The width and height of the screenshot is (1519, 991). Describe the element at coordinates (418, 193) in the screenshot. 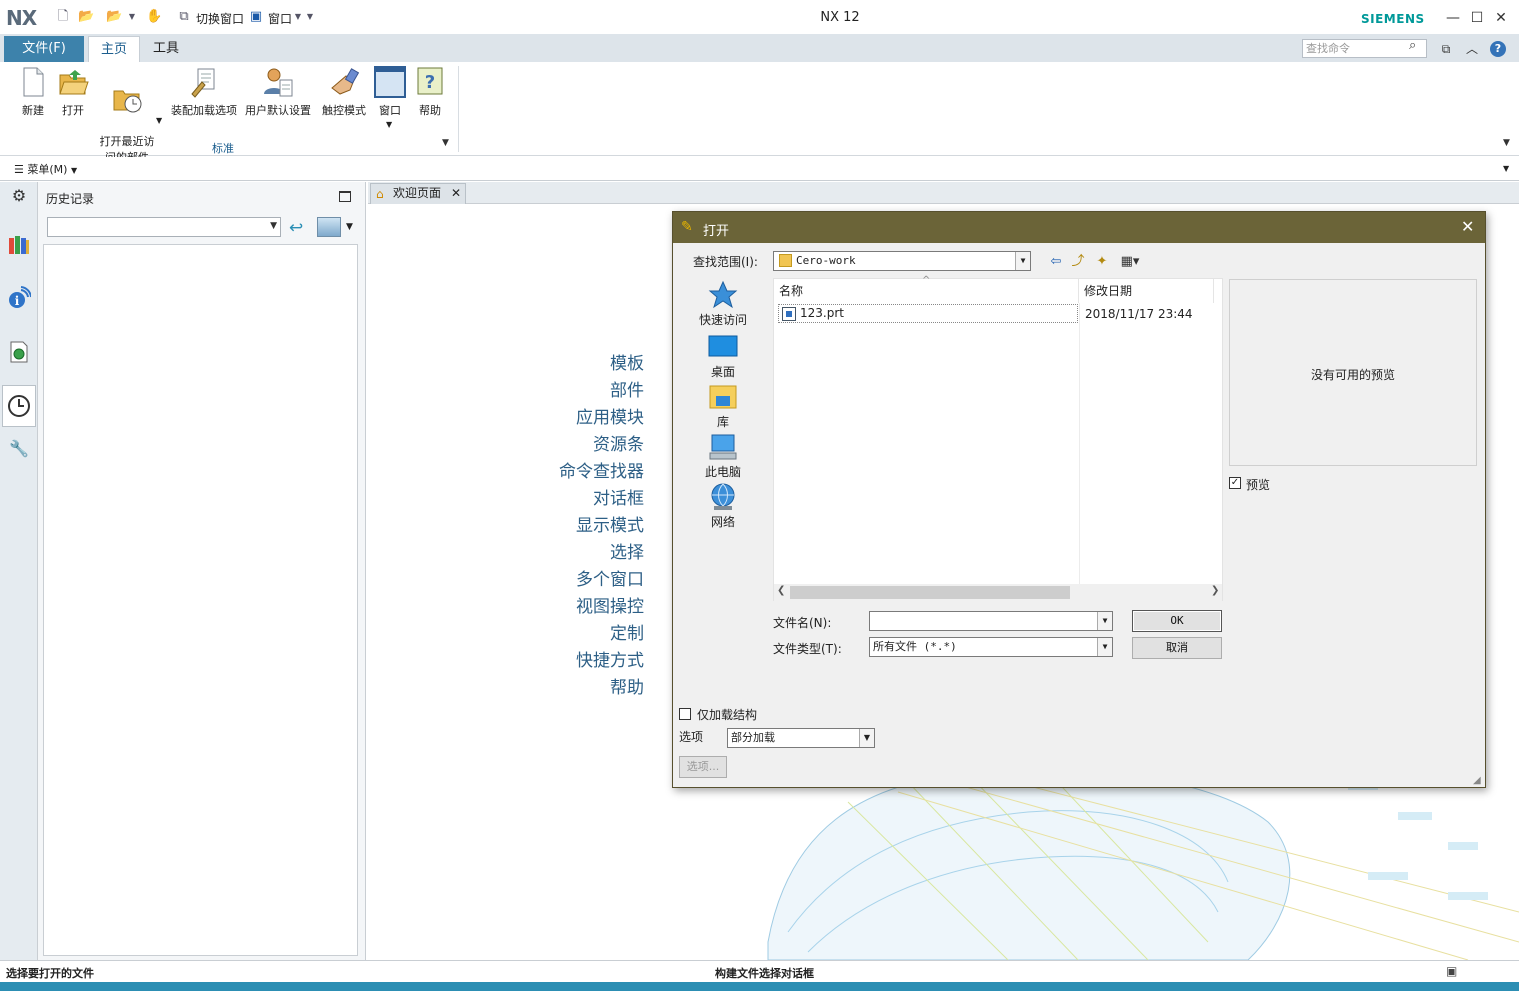

I see `tab-welcome-page: ⌂ 欢迎页面 ✕` at that location.